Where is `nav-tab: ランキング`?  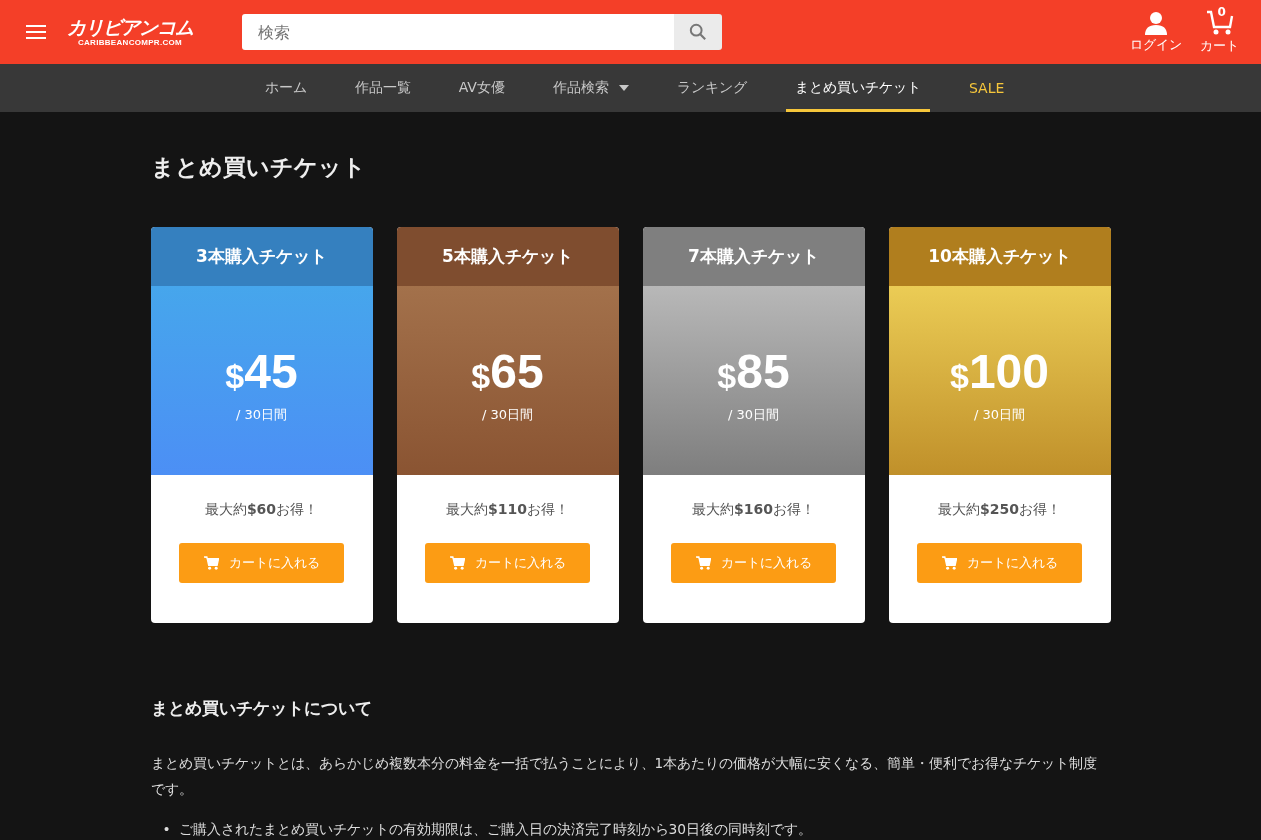
nav-tab: ランキング is located at coordinates (711, 88).